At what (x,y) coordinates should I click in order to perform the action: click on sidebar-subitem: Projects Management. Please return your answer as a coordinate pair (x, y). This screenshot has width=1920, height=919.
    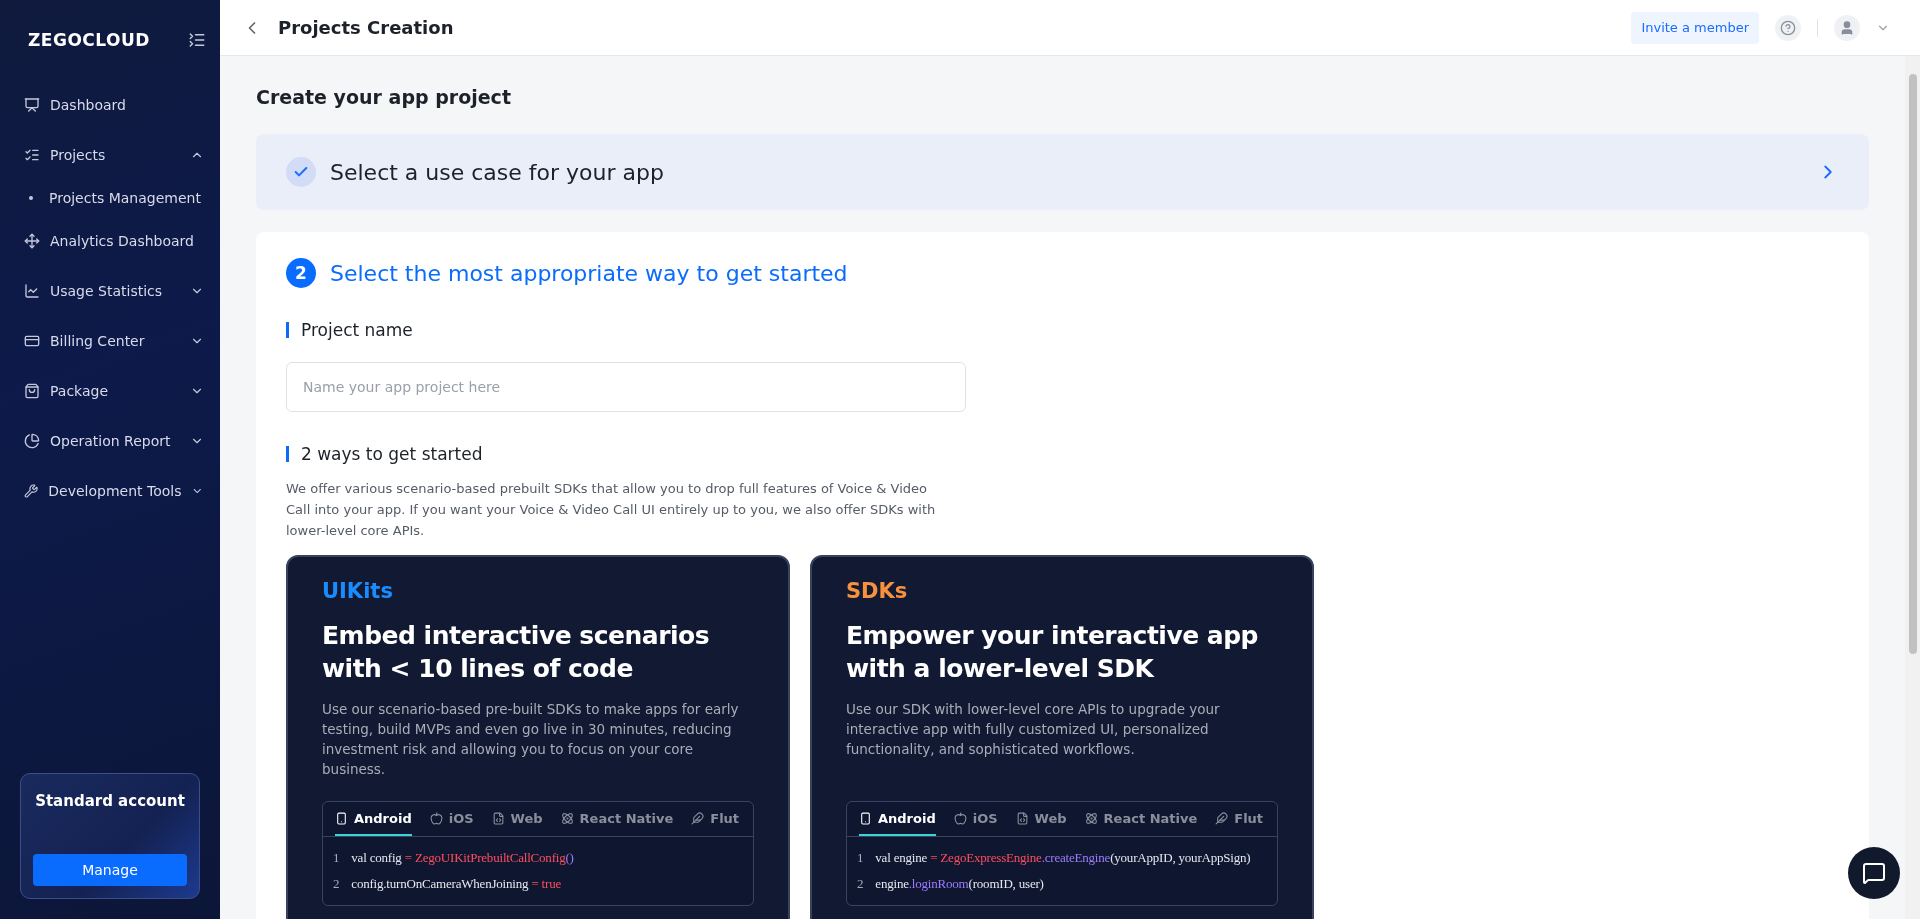
    Looking at the image, I should click on (110, 198).